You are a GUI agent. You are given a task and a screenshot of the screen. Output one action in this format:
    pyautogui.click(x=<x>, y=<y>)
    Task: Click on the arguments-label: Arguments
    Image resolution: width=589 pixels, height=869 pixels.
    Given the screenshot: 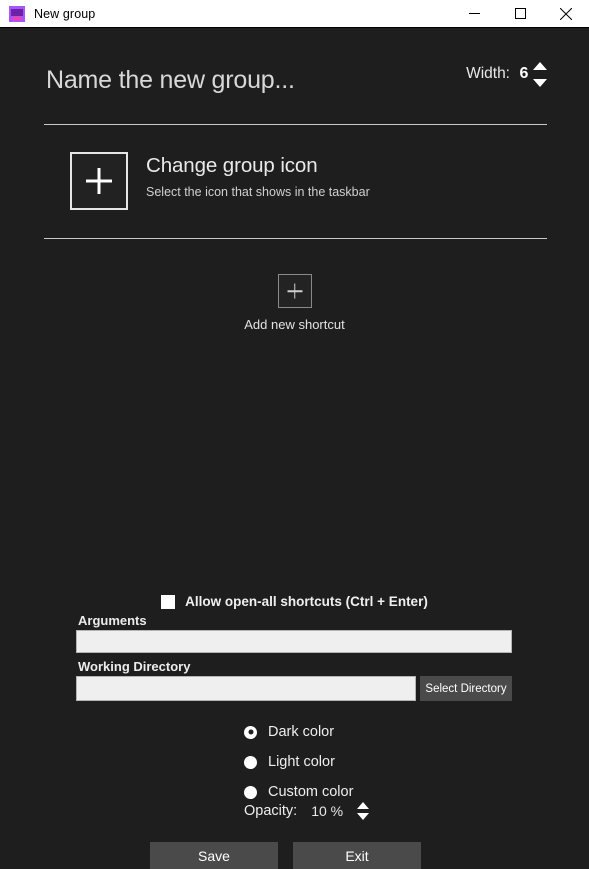 What is the action you would take?
    pyautogui.click(x=112, y=620)
    